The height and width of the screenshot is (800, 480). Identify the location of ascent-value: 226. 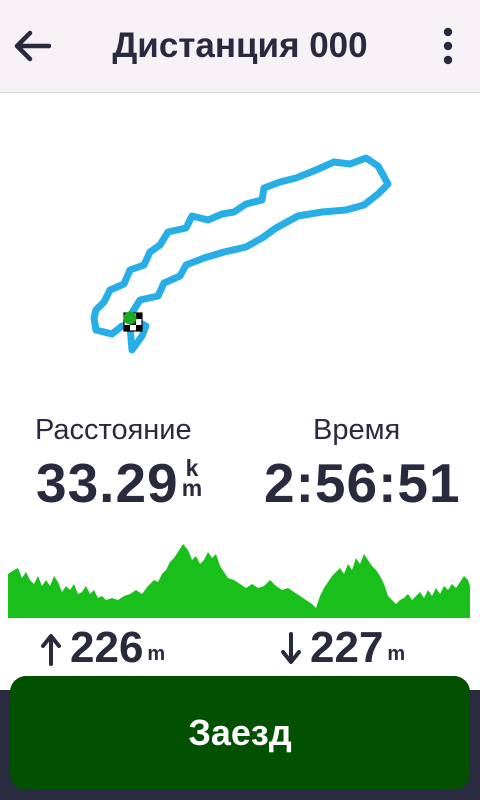
(107, 647).